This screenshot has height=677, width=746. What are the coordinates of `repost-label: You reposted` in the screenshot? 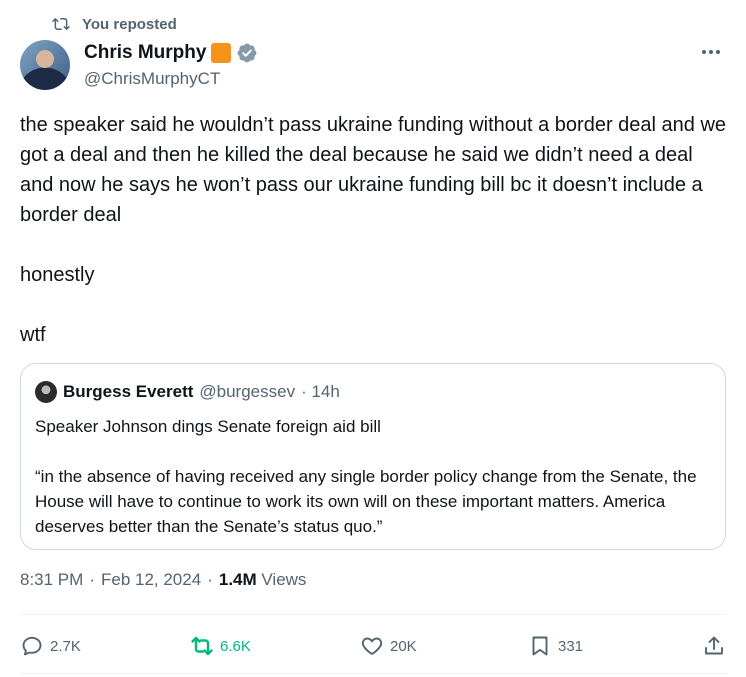 It's located at (129, 24).